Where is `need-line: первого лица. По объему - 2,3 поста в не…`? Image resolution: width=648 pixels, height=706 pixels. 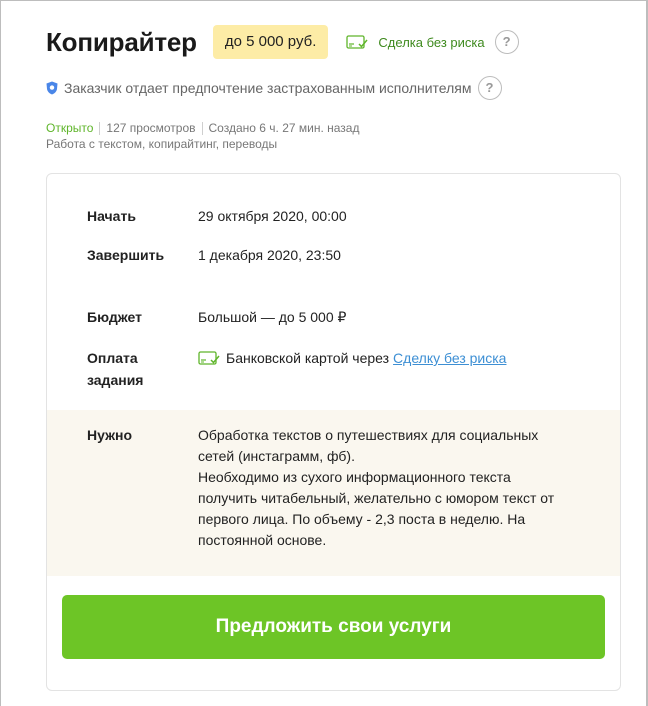
need-line: первого лица. По объему - 2,3 поста в не… is located at coordinates (362, 519).